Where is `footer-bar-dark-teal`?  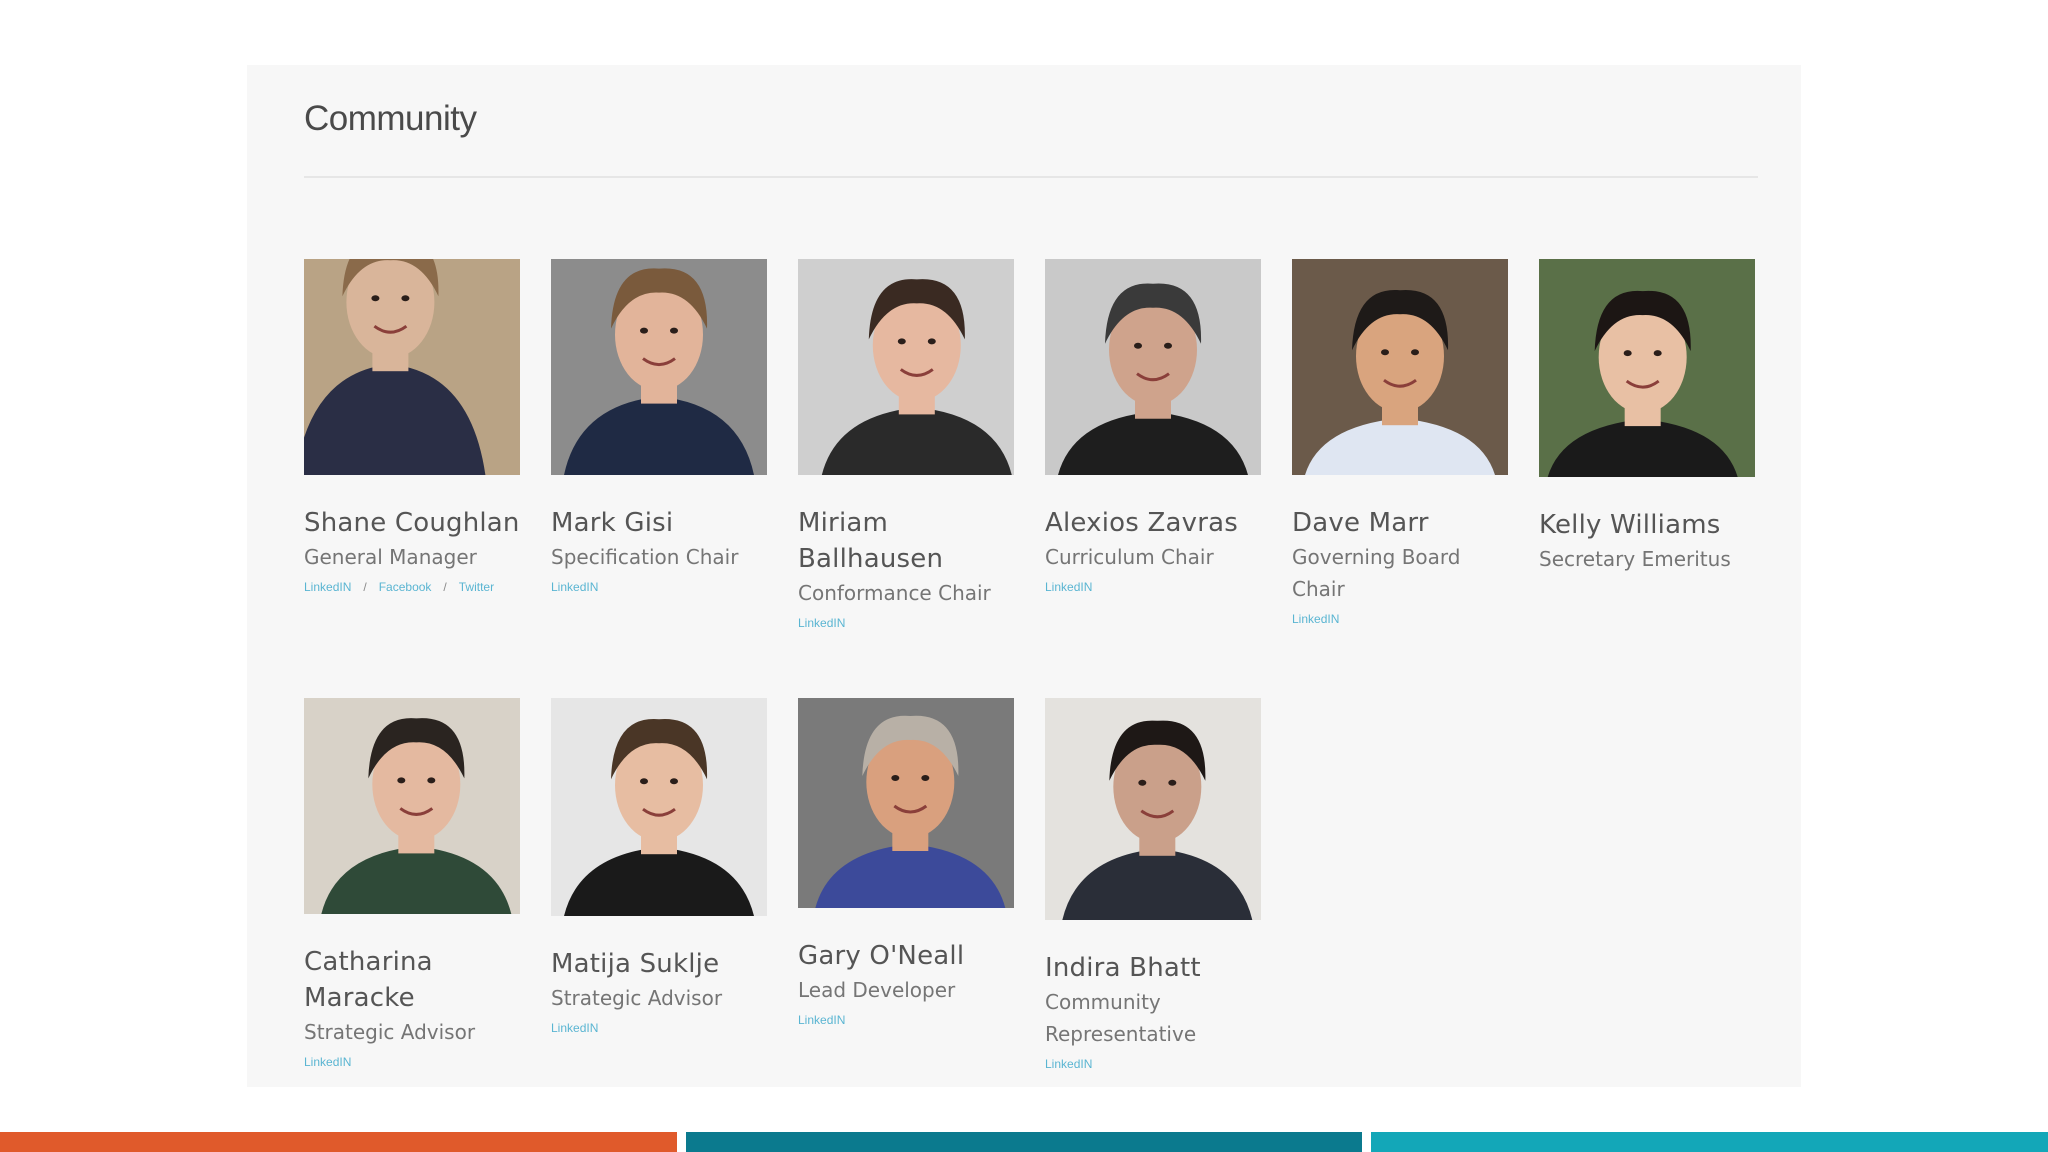 footer-bar-dark-teal is located at coordinates (1024, 1142).